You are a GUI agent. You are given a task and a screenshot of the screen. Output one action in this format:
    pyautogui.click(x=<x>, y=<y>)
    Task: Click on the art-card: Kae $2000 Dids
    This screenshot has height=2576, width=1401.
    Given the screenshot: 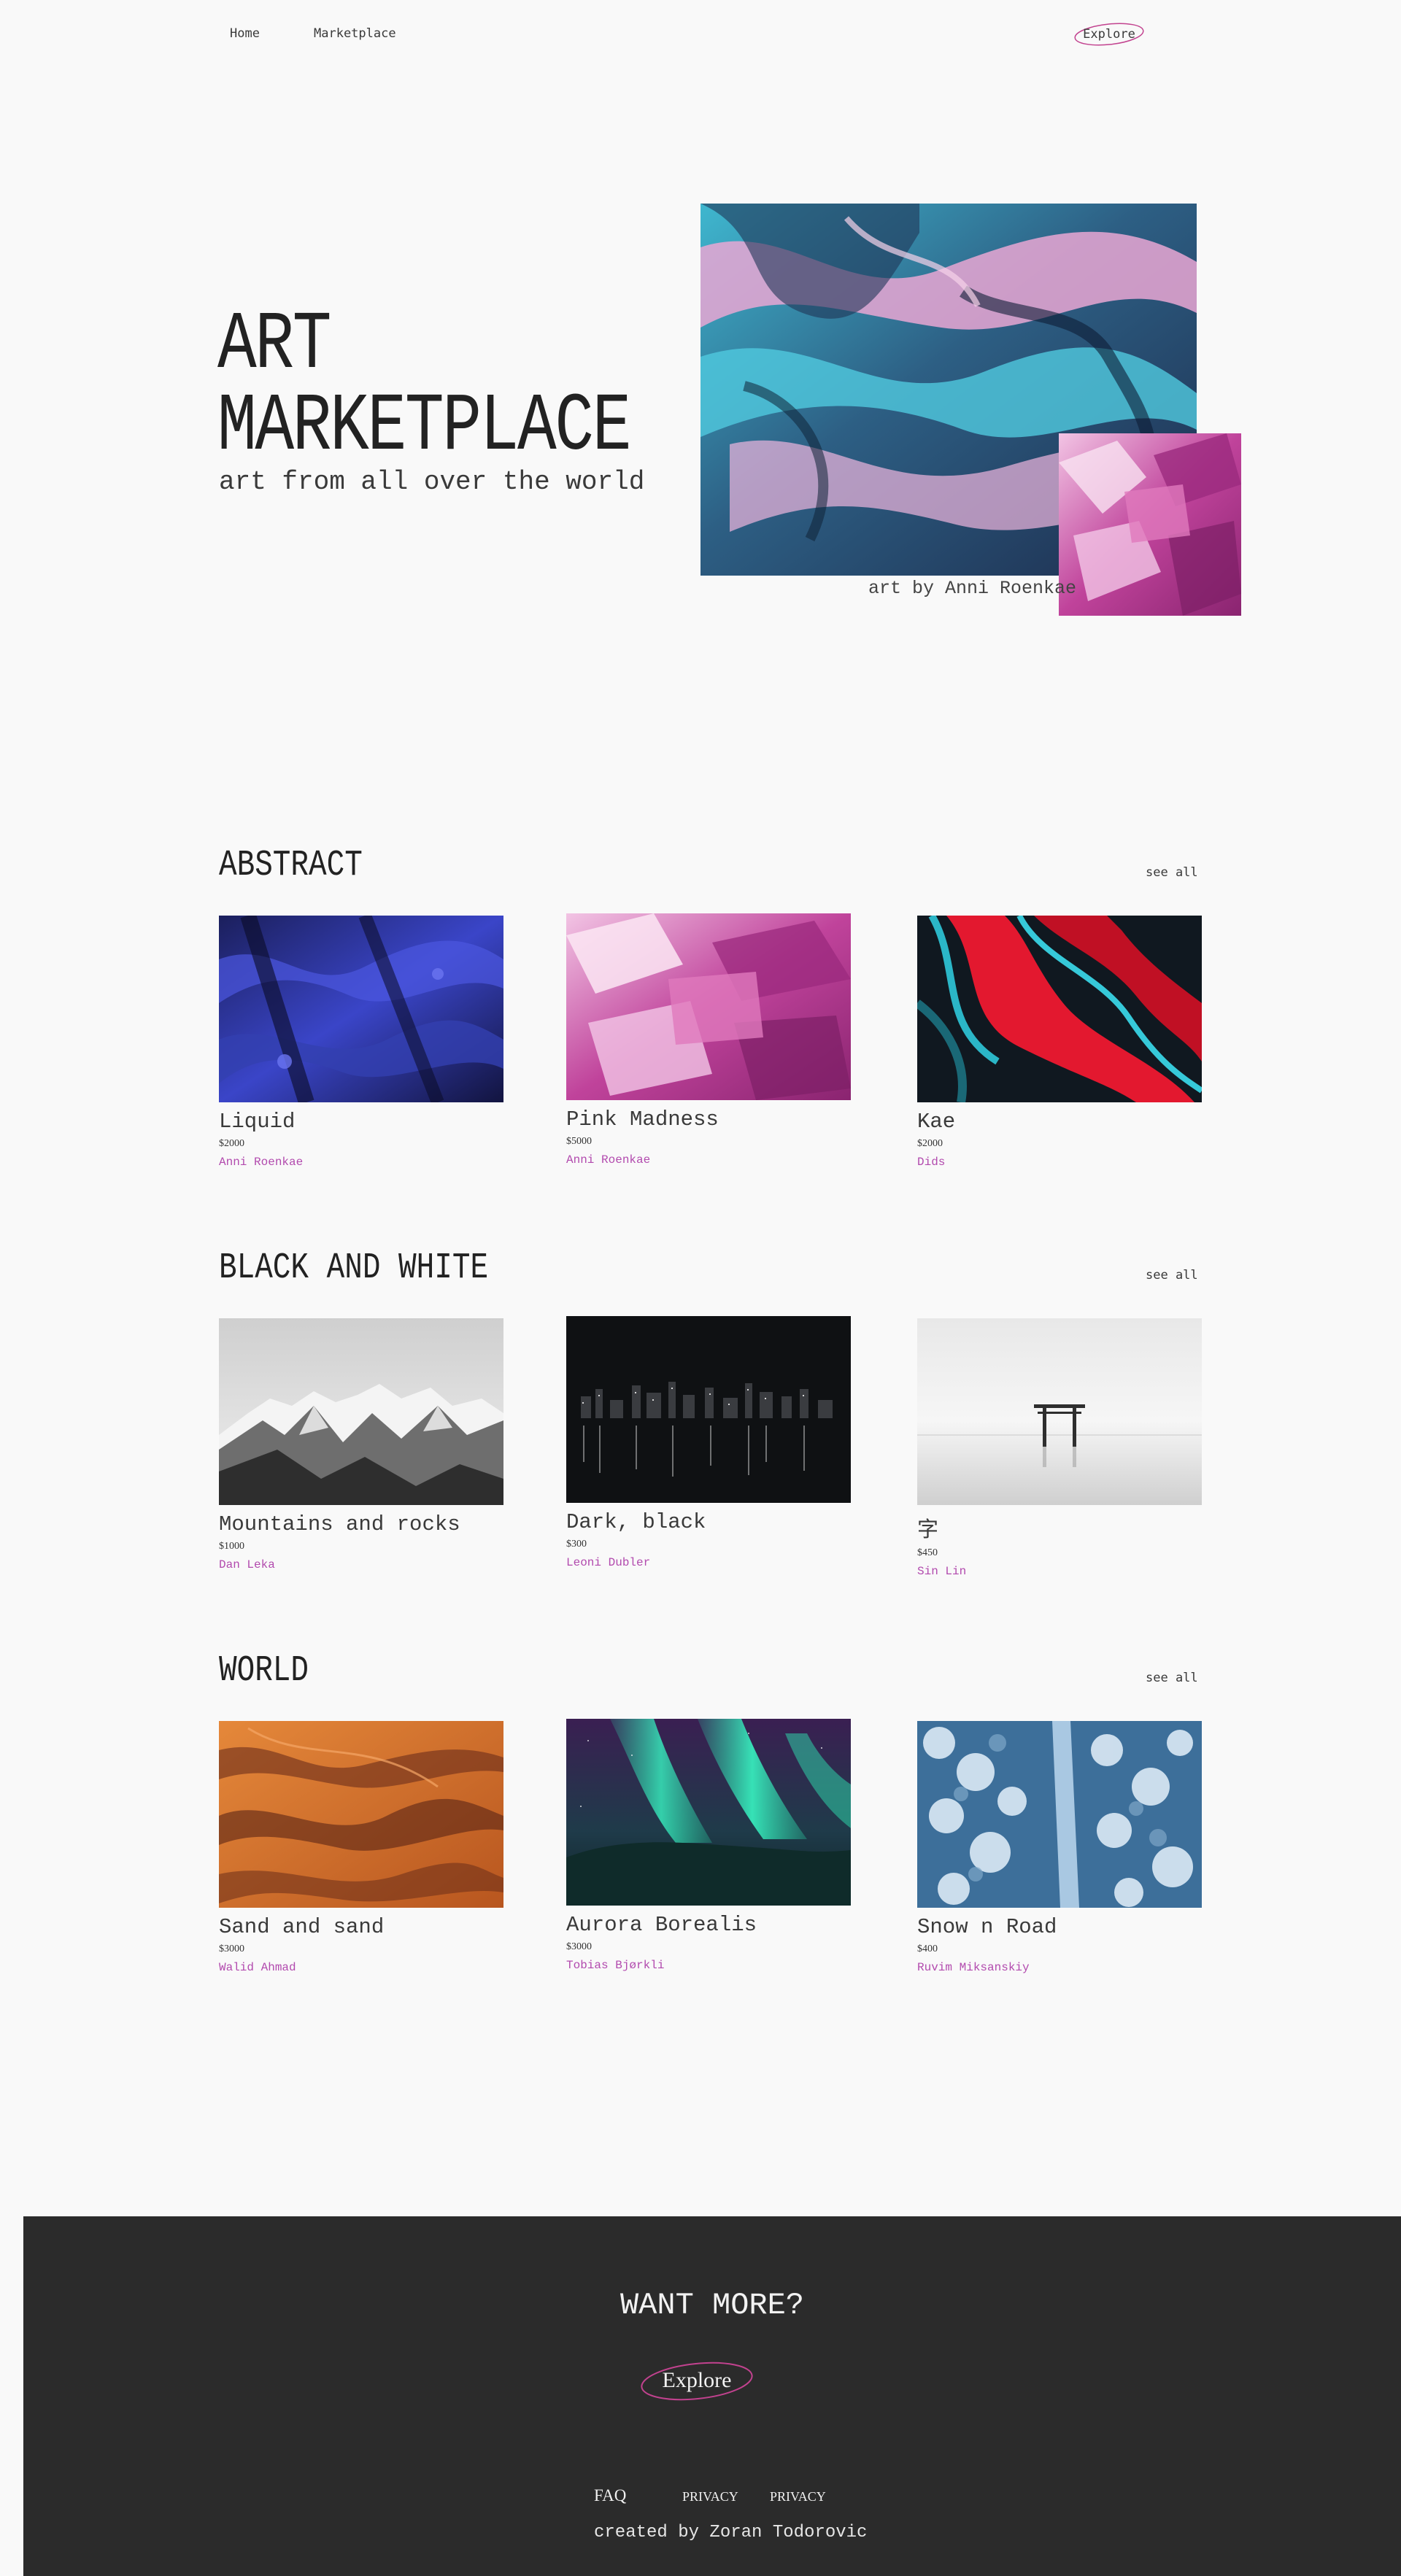 What is the action you would take?
    pyautogui.click(x=1059, y=1042)
    